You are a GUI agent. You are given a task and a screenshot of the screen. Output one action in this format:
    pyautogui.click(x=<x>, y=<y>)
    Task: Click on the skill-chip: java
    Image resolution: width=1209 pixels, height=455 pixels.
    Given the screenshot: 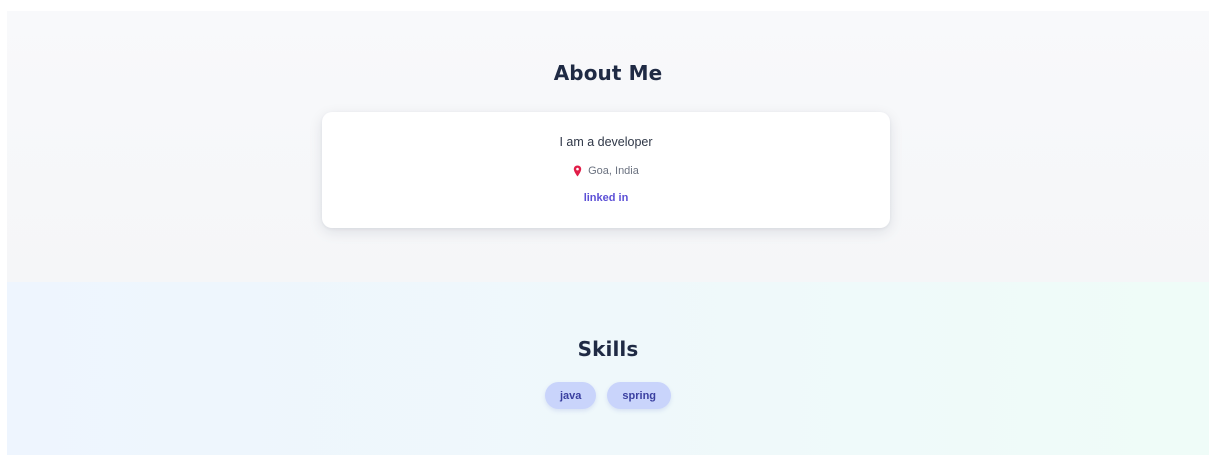 What is the action you would take?
    pyautogui.click(x=570, y=395)
    